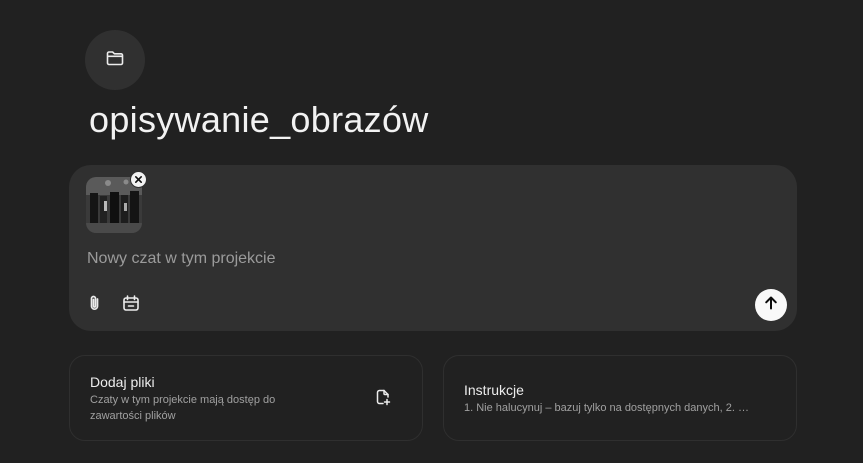 This screenshot has width=863, height=463. I want to click on page-title: opisywanie_obrazów, so click(259, 119).